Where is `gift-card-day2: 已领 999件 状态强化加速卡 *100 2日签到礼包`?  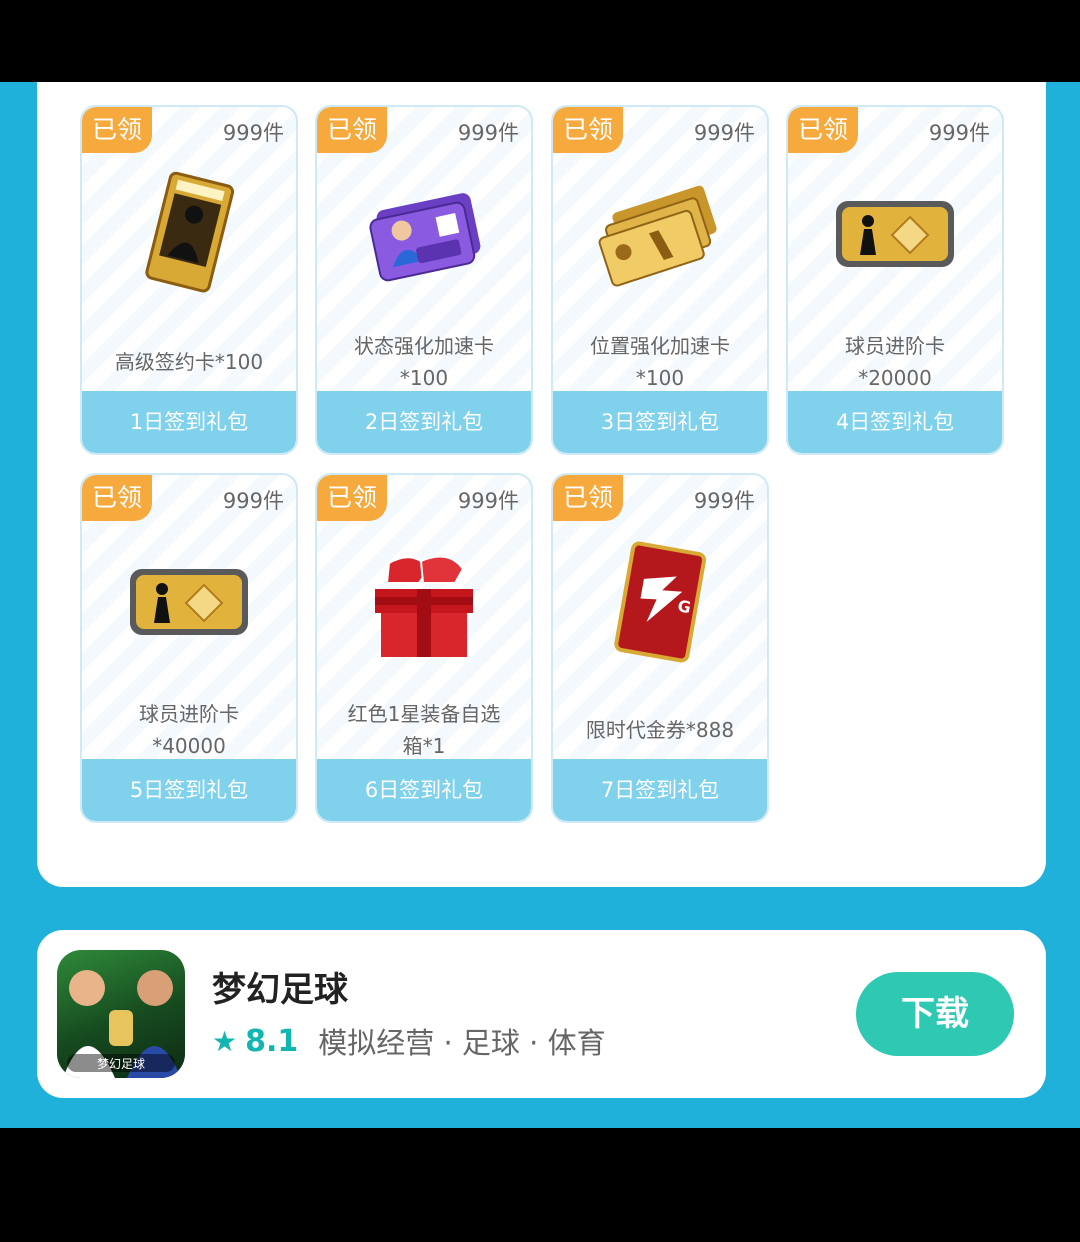
gift-card-day2: 已领 999件 状态强化加速卡 *100 2日签到礼包 is located at coordinates (424, 280).